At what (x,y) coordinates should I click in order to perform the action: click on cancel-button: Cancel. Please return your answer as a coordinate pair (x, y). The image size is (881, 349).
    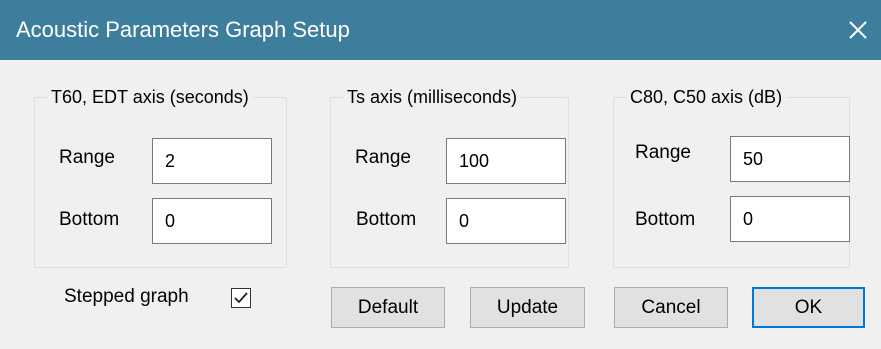
    Looking at the image, I should click on (671, 307).